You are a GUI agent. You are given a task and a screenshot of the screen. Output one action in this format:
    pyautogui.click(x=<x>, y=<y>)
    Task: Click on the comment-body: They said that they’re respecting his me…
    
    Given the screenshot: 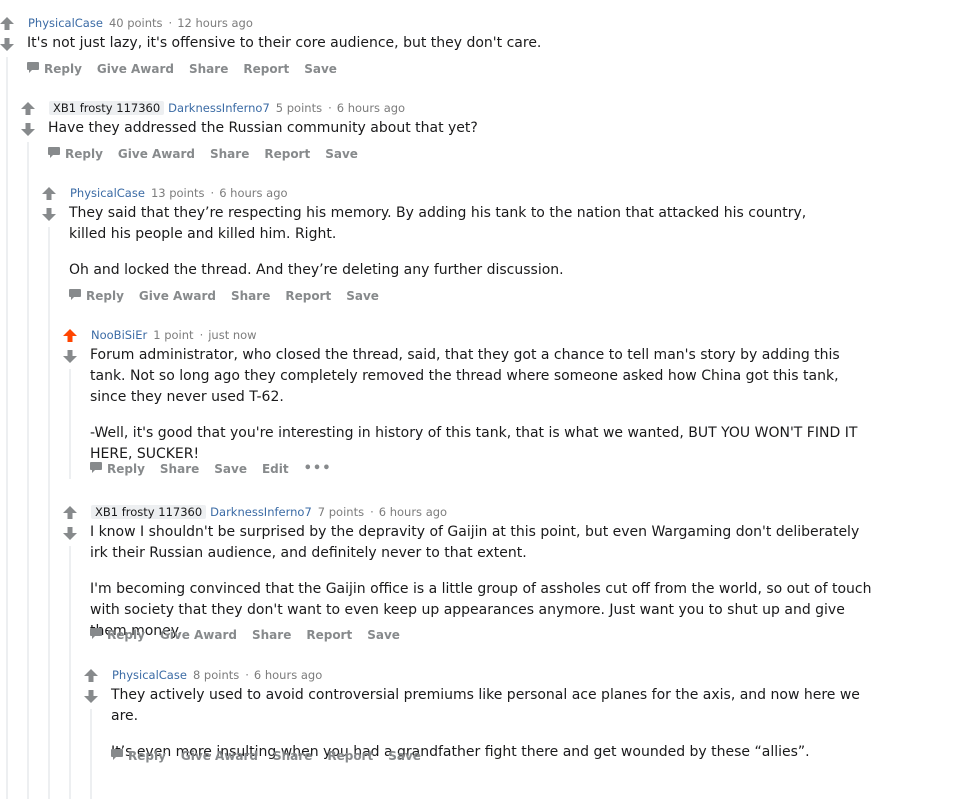 What is the action you would take?
    pyautogui.click(x=449, y=242)
    